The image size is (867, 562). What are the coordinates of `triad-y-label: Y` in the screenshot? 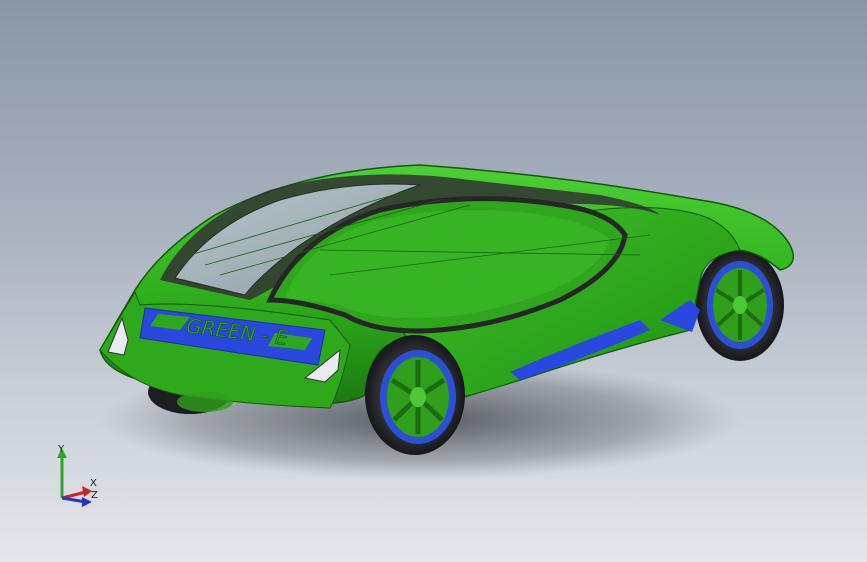 It's located at (61, 449).